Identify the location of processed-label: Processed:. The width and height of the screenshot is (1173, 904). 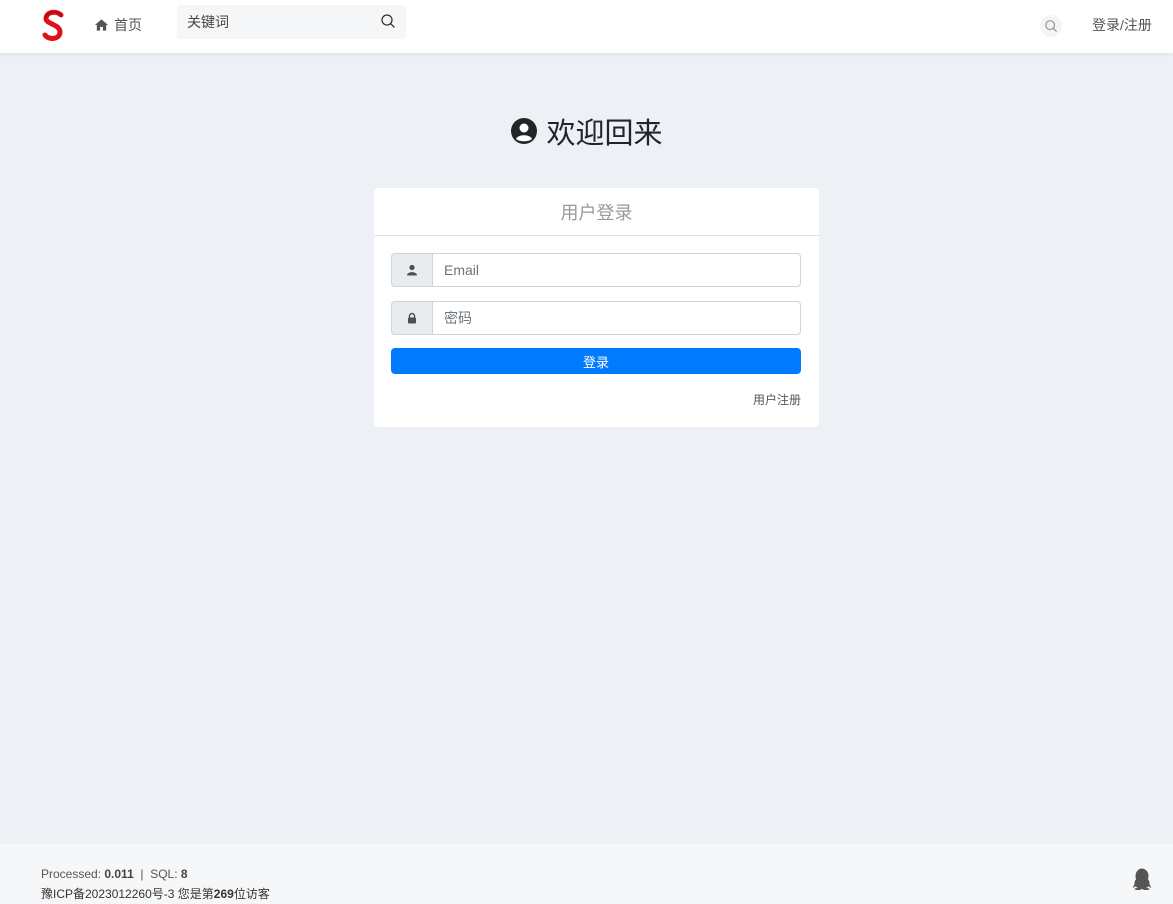
(71, 874).